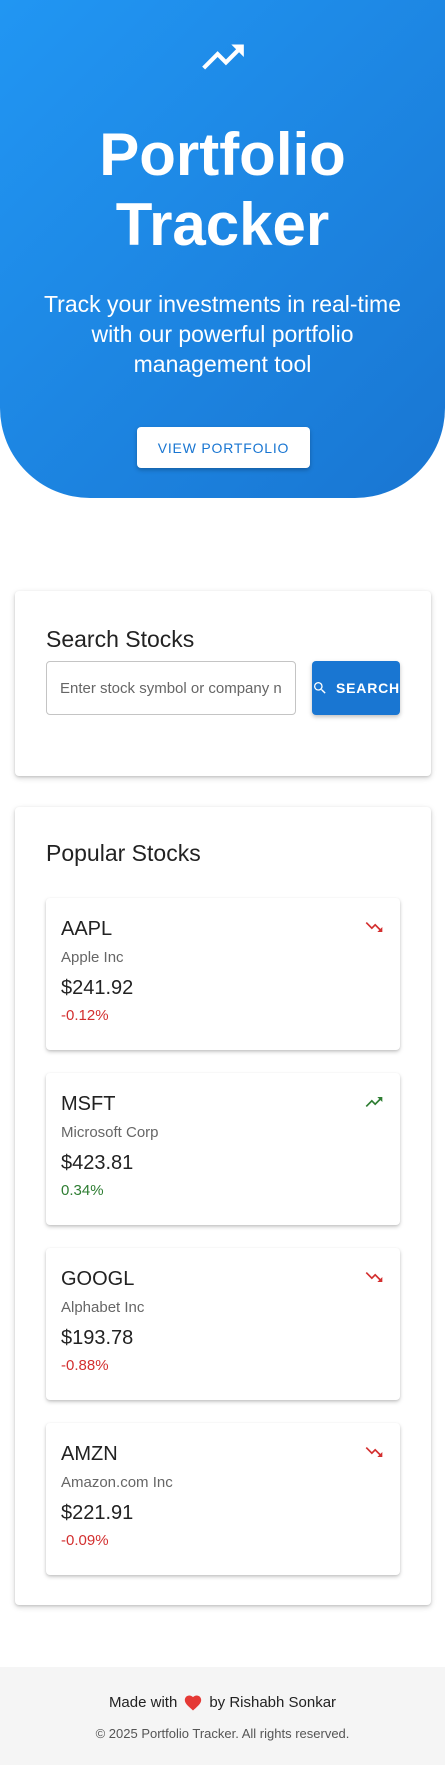  Describe the element at coordinates (117, 1482) in the screenshot. I see `stock-company-name: Amazon.com Inc` at that location.